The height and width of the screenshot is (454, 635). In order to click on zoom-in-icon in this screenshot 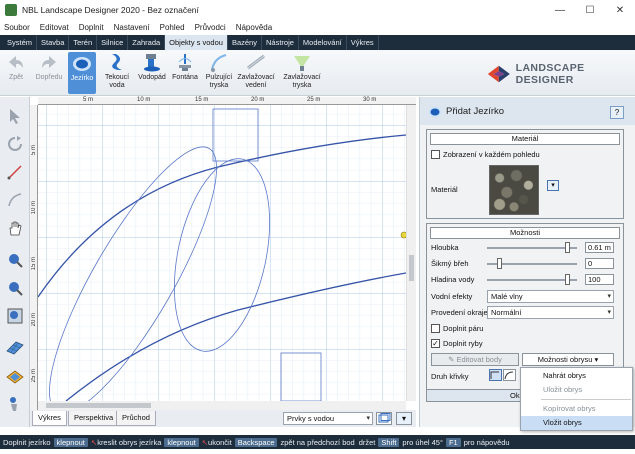, I will do `click(16, 261)`.